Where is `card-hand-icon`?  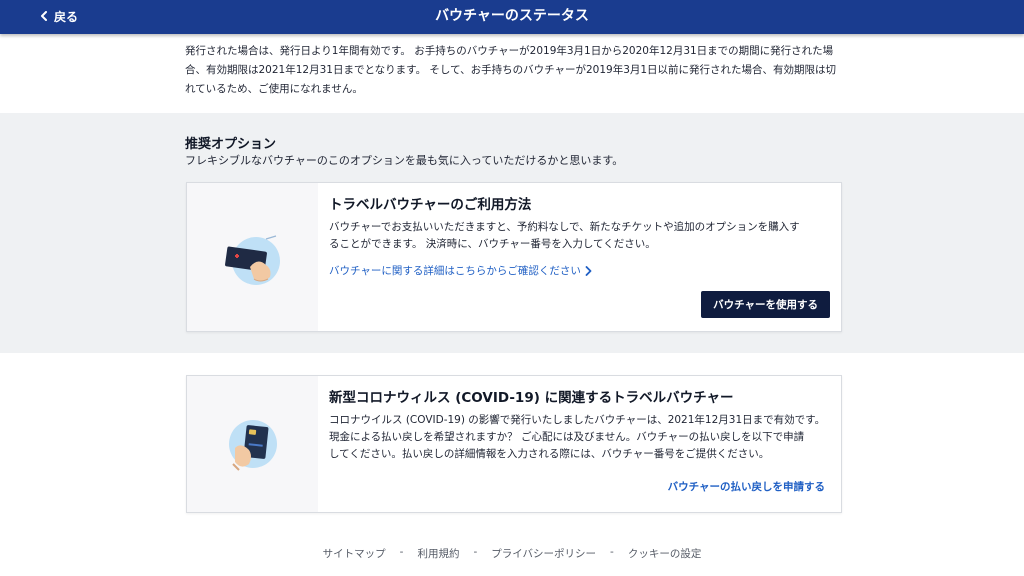 card-hand-icon is located at coordinates (252, 445).